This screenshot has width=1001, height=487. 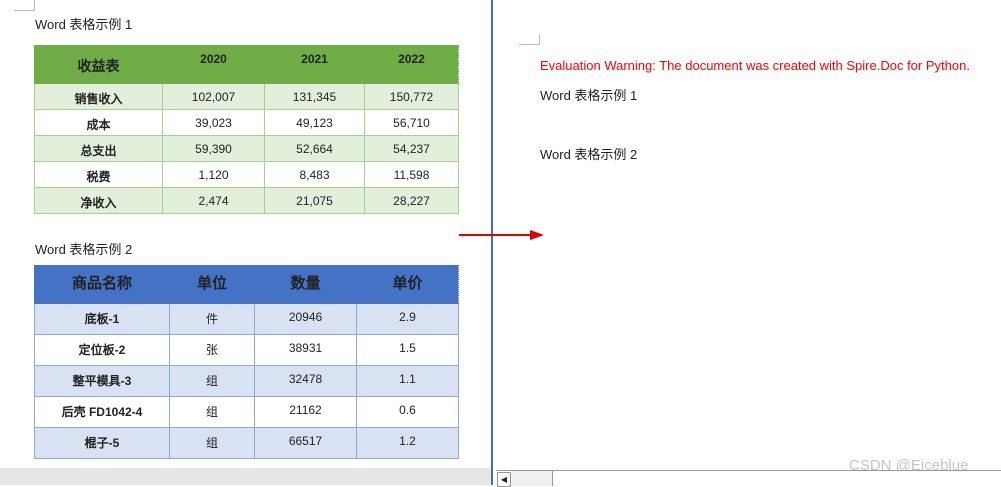 I want to click on value-cell: 21,075, so click(x=314, y=200).